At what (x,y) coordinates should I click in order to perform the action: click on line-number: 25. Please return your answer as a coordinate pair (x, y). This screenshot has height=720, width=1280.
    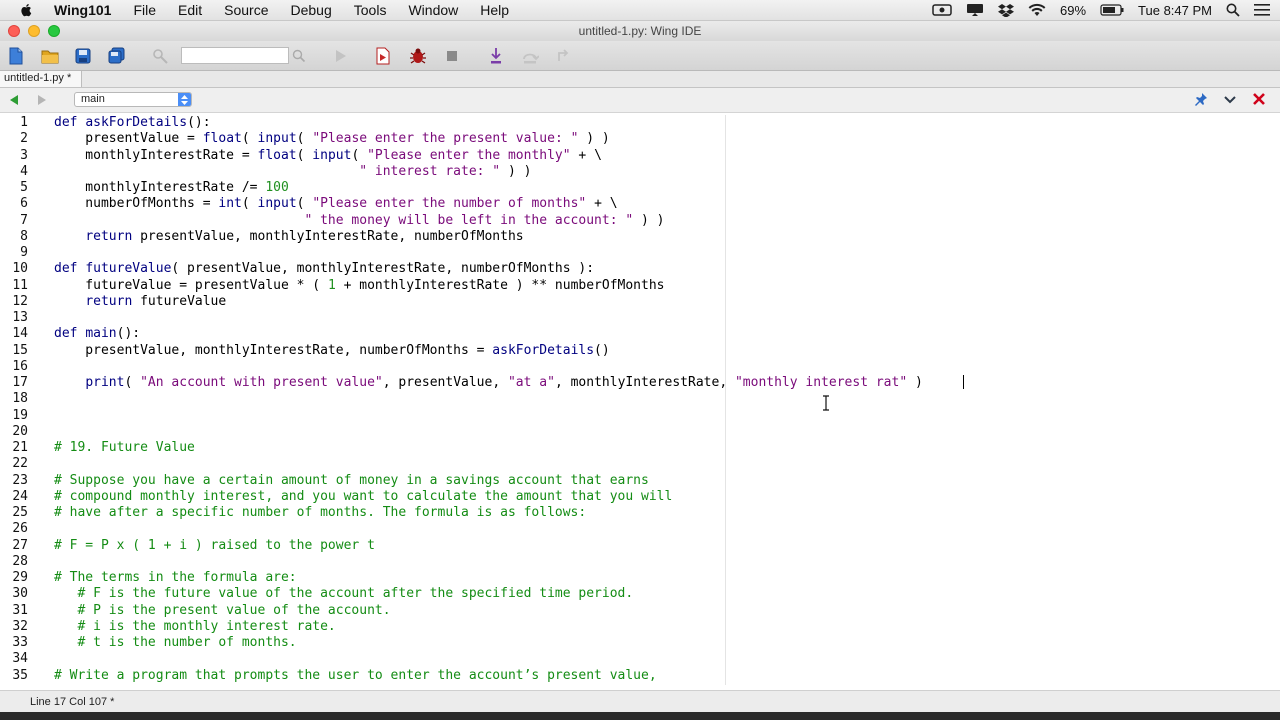
    Looking at the image, I should click on (20, 512).